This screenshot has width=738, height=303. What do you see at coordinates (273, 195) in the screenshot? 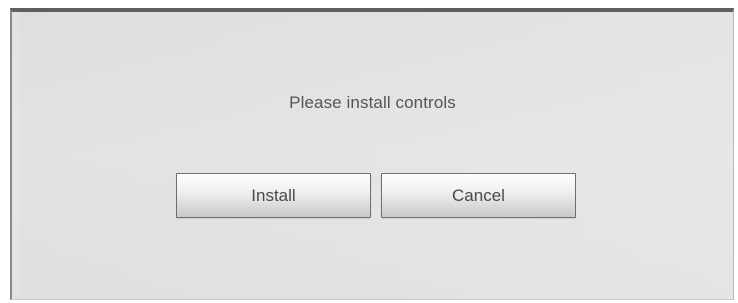
I see `install-button: Install` at bounding box center [273, 195].